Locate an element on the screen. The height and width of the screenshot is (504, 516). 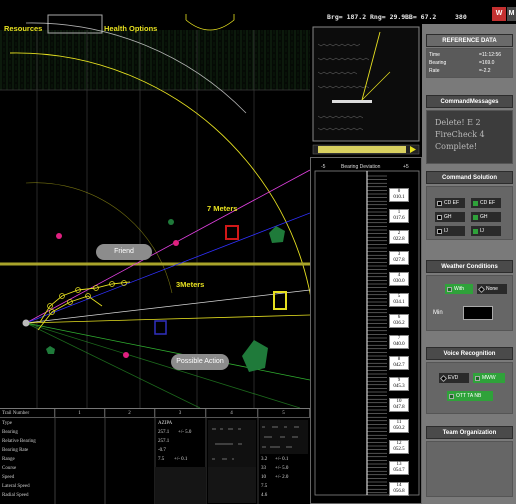
cs-gh-button-left: GH is located at coordinates (450, 217).